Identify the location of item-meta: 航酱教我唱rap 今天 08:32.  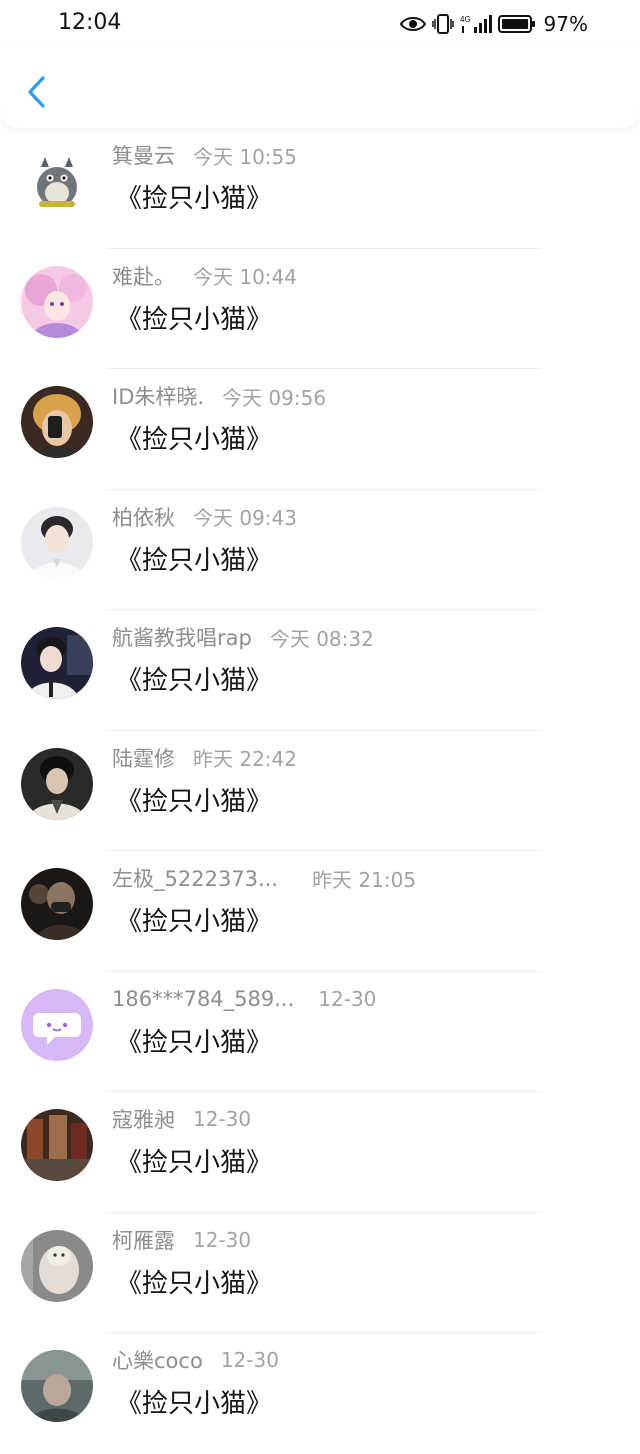
(243, 637).